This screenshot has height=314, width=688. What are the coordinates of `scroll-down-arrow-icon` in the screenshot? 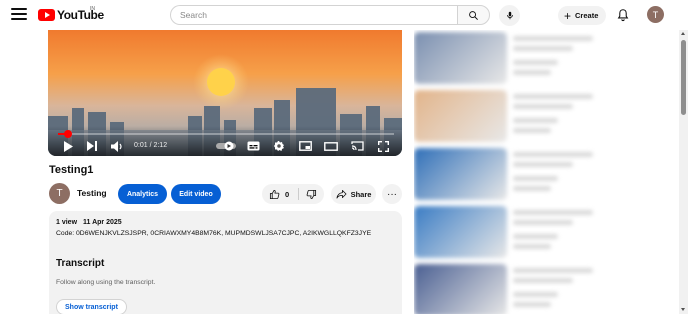 It's located at (683, 309).